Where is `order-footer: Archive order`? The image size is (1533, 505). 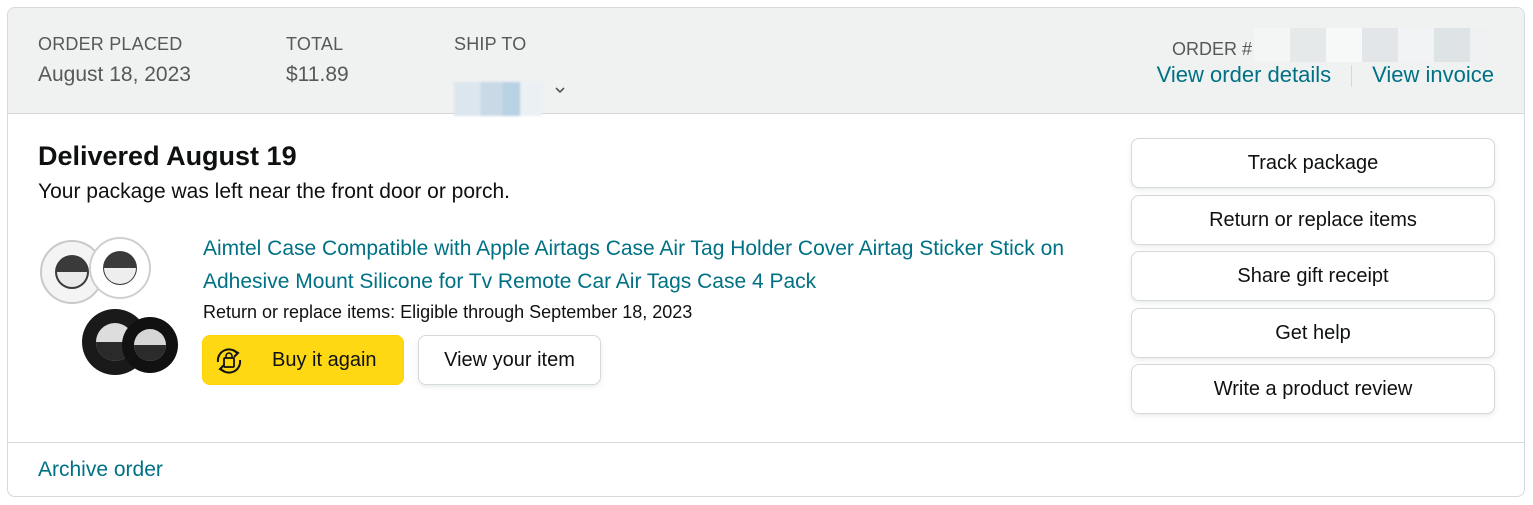
order-footer: Archive order is located at coordinates (766, 469).